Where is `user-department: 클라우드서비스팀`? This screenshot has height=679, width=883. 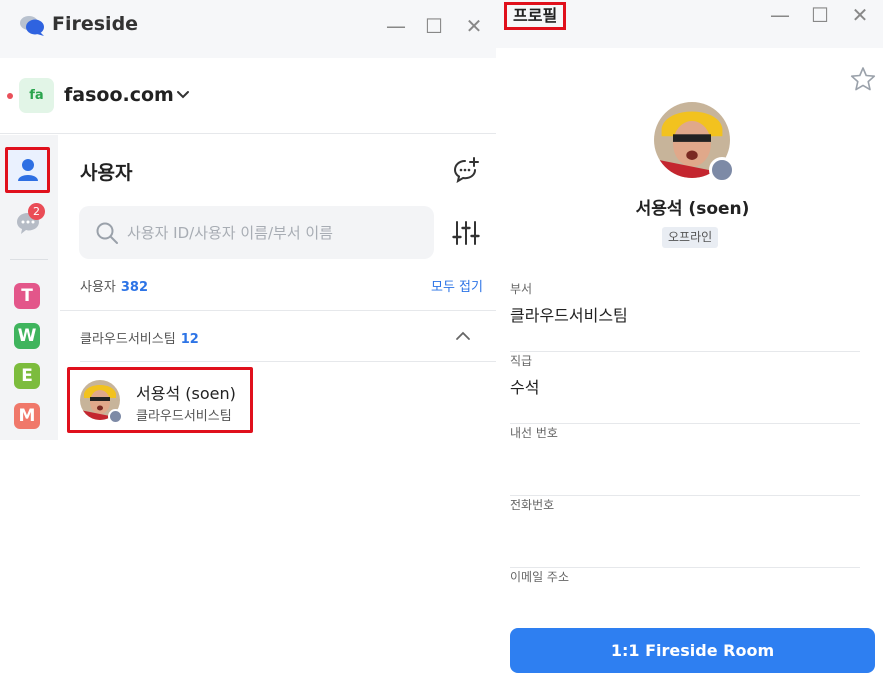 user-department: 클라우드서비스팀 is located at coordinates (184, 416).